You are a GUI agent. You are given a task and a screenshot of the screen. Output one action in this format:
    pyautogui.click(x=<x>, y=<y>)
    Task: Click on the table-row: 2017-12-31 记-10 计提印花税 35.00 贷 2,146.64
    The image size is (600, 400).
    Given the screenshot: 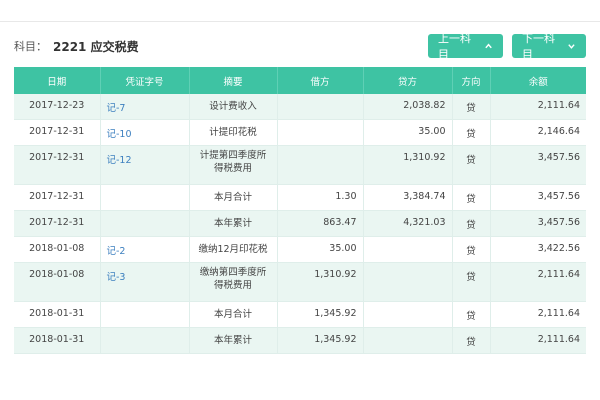 What is the action you would take?
    pyautogui.click(x=300, y=132)
    